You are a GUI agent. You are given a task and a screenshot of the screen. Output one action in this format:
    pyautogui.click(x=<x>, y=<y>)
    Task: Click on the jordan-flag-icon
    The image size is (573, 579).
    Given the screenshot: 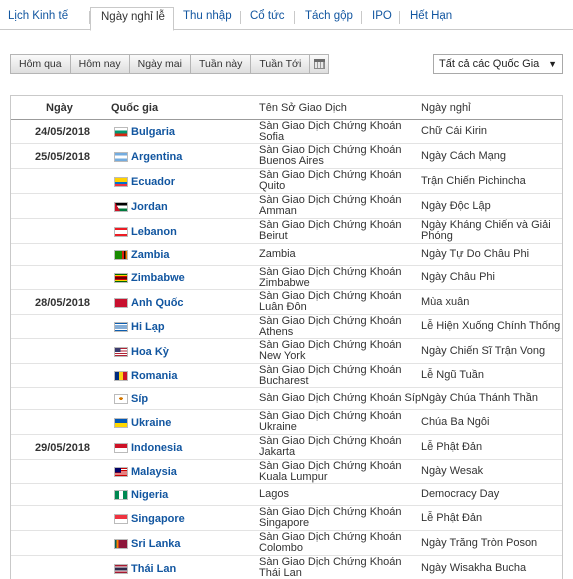 What is the action you would take?
    pyautogui.click(x=121, y=207)
    